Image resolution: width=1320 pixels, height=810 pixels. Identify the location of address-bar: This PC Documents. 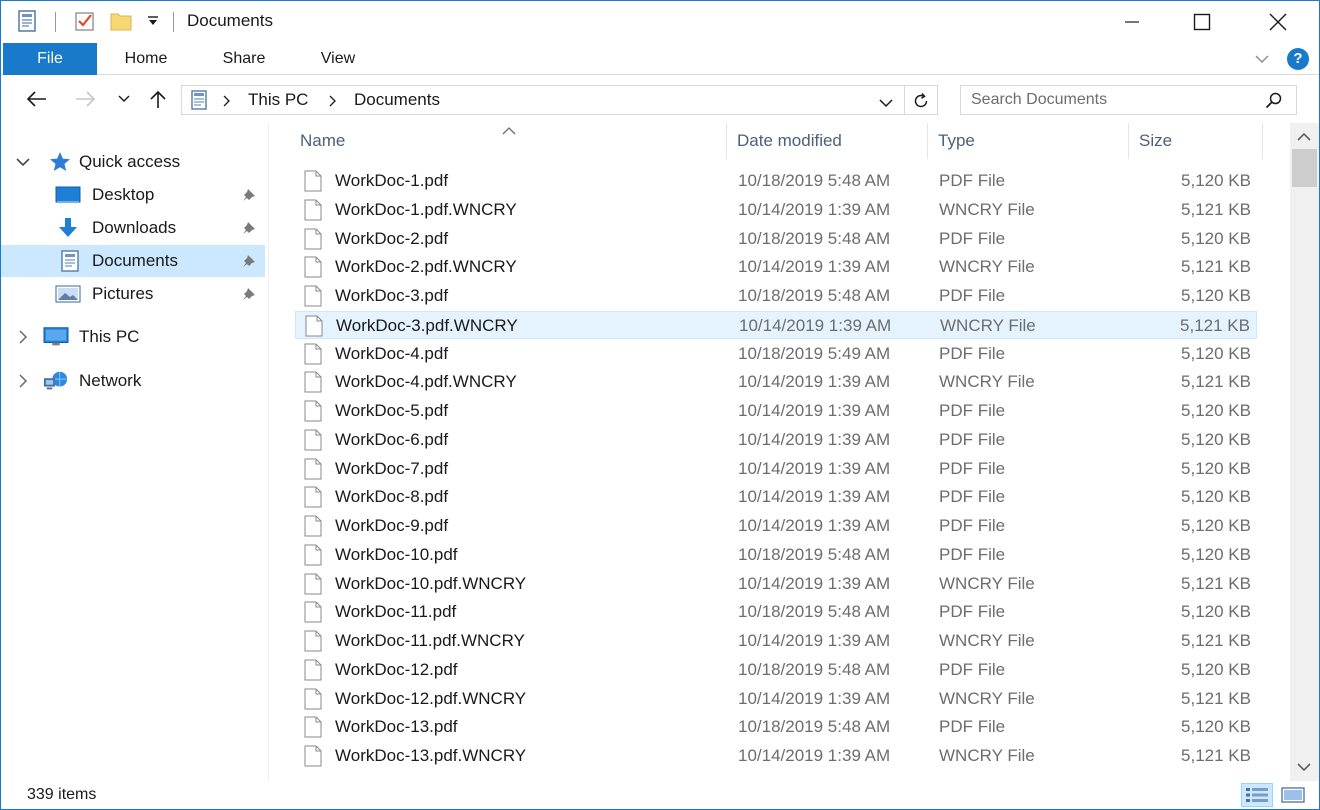
(559, 100).